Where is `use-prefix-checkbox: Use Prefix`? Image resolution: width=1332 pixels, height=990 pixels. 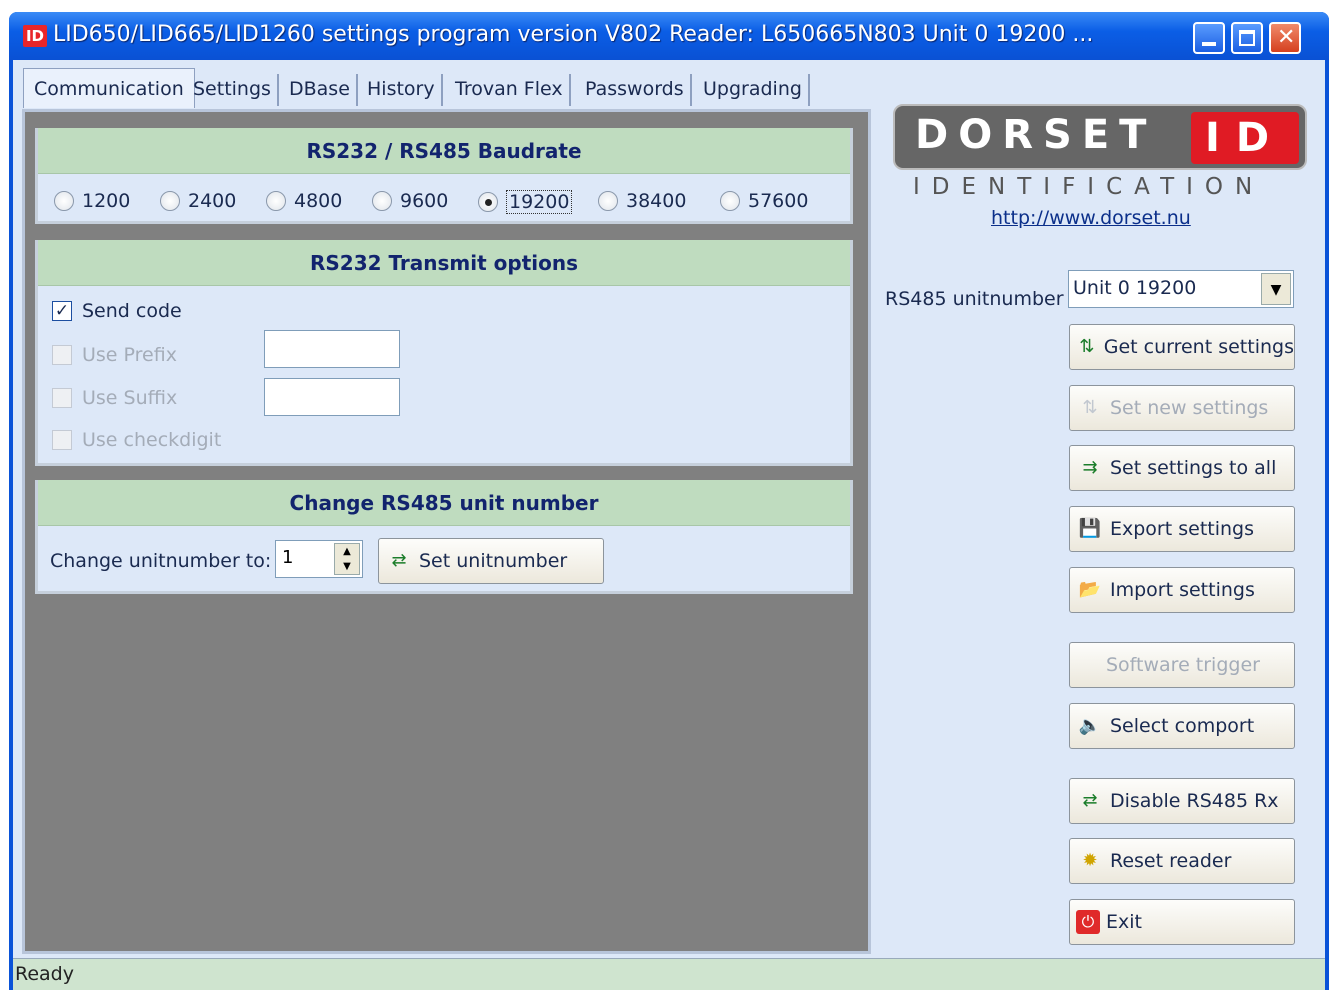 use-prefix-checkbox: Use Prefix is located at coordinates (114, 355).